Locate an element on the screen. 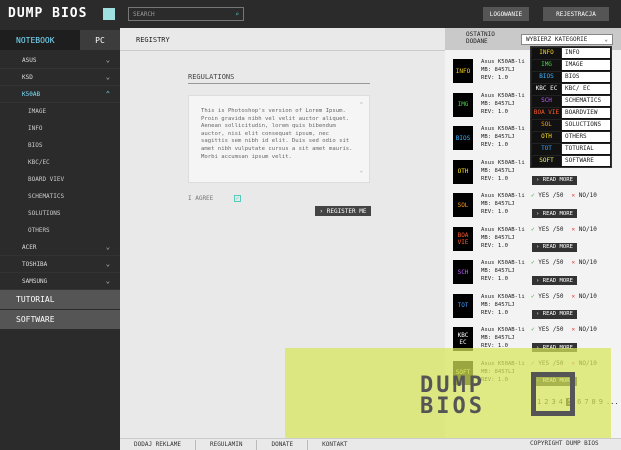 This screenshot has width=621, height=450. recent-title: OSTATNIO DODANE is located at coordinates (480, 38).